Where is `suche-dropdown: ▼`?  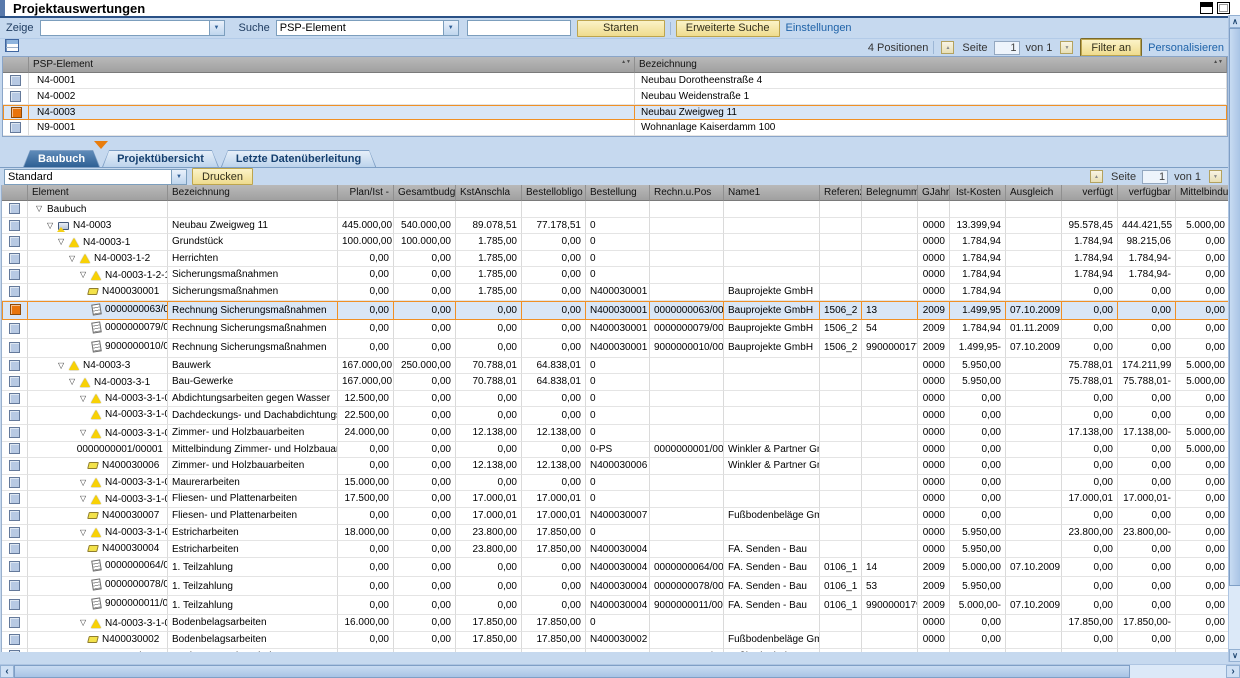 suche-dropdown: ▼ is located at coordinates (367, 28).